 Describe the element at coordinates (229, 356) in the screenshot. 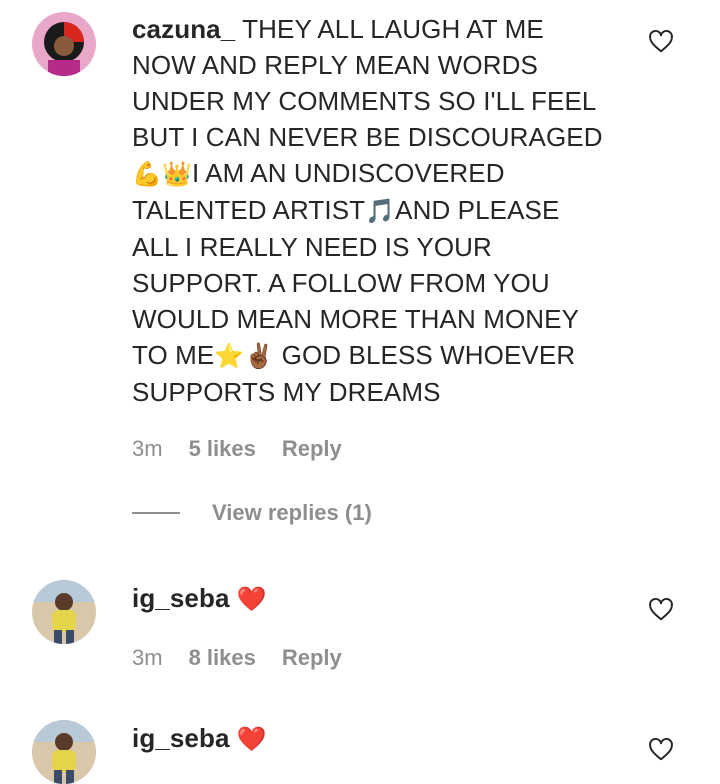

I see `star-emoji: ⭐` at that location.